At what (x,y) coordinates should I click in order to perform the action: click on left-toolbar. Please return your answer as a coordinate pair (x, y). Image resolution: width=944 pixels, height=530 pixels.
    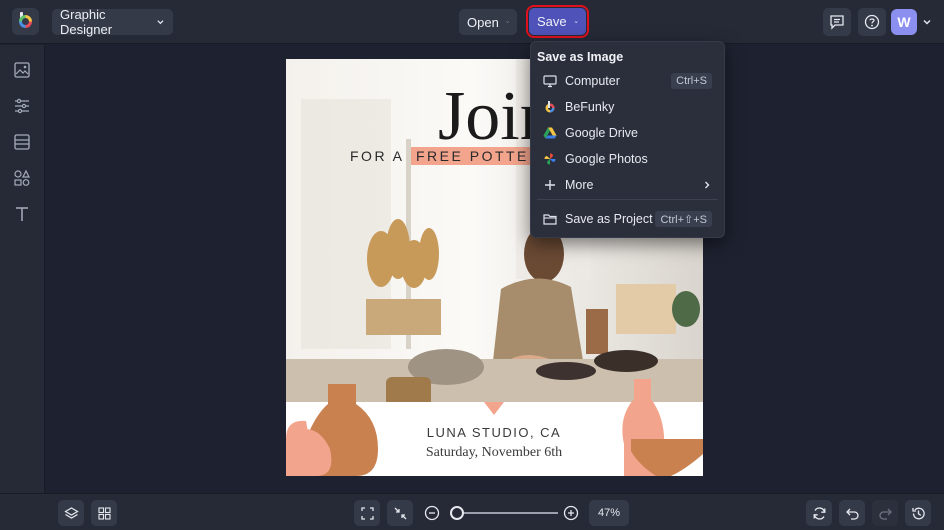
    Looking at the image, I should click on (22, 269).